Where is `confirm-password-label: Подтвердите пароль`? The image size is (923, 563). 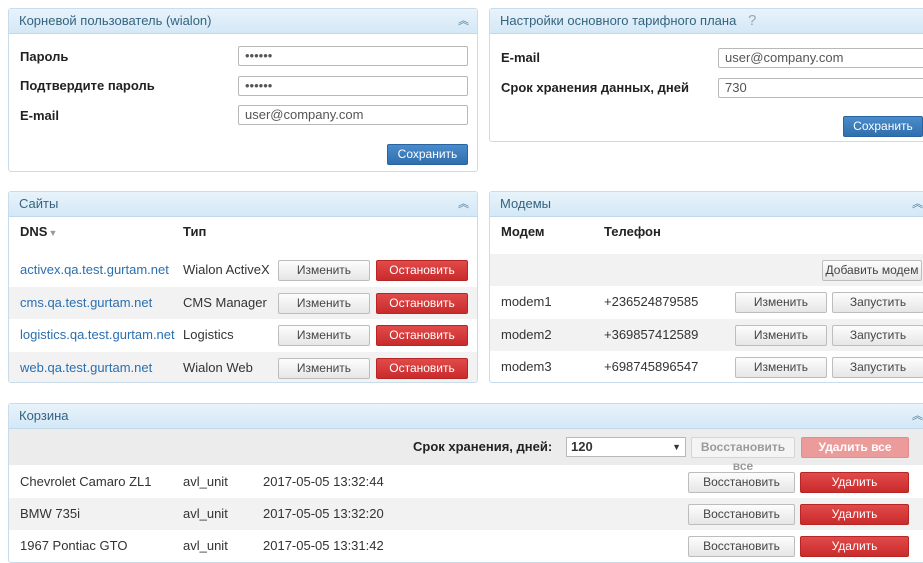 confirm-password-label: Подтвердите пароль is located at coordinates (87, 85).